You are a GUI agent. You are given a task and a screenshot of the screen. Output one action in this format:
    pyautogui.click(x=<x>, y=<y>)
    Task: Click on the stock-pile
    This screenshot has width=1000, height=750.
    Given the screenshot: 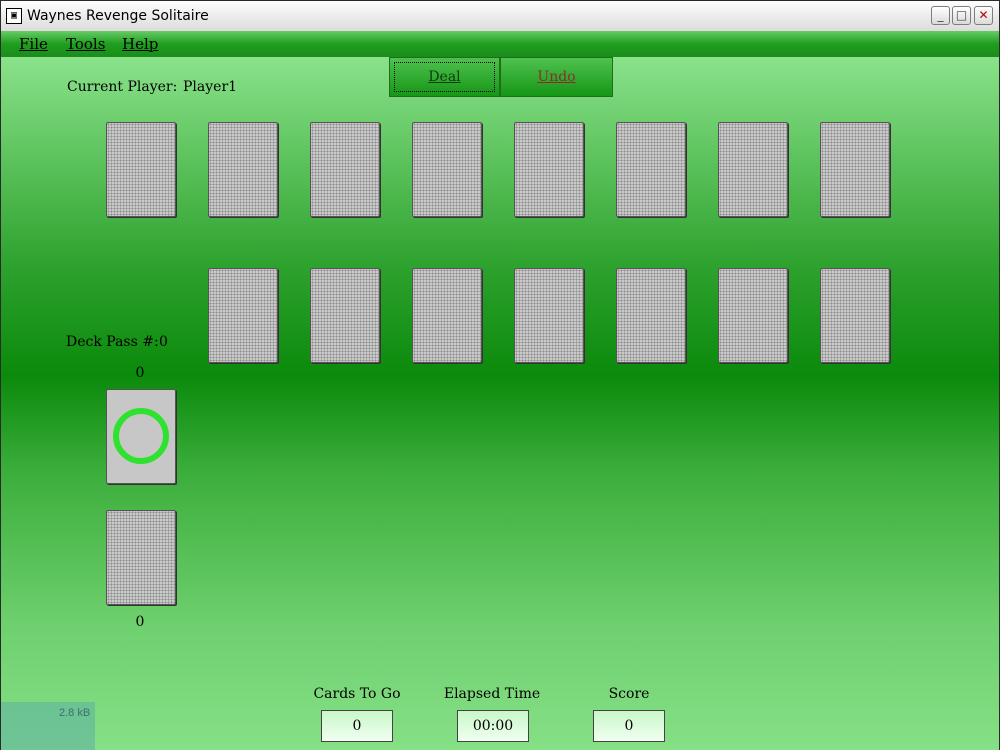 What is the action you would take?
    pyautogui.click(x=141, y=436)
    